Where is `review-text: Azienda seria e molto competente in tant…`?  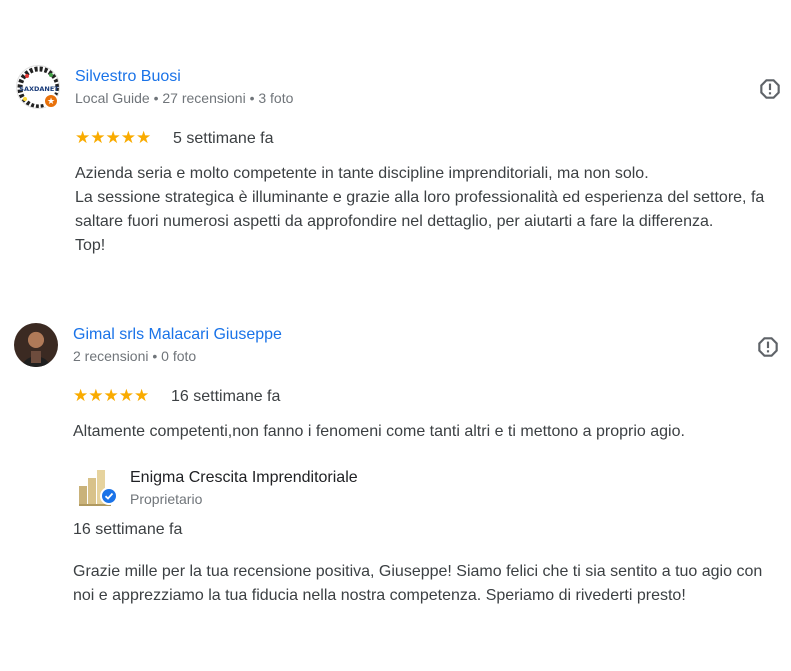
review-text: Azienda seria e molto competente in tant… is located at coordinates (430, 210).